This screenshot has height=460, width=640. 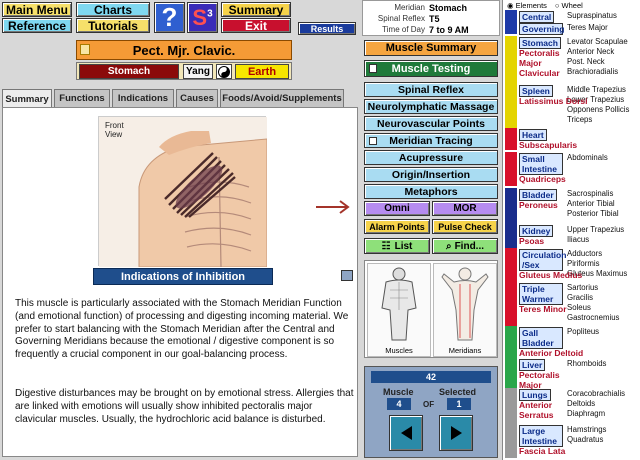 I want to click on muscle-item: Gracilis, so click(x=580, y=297).